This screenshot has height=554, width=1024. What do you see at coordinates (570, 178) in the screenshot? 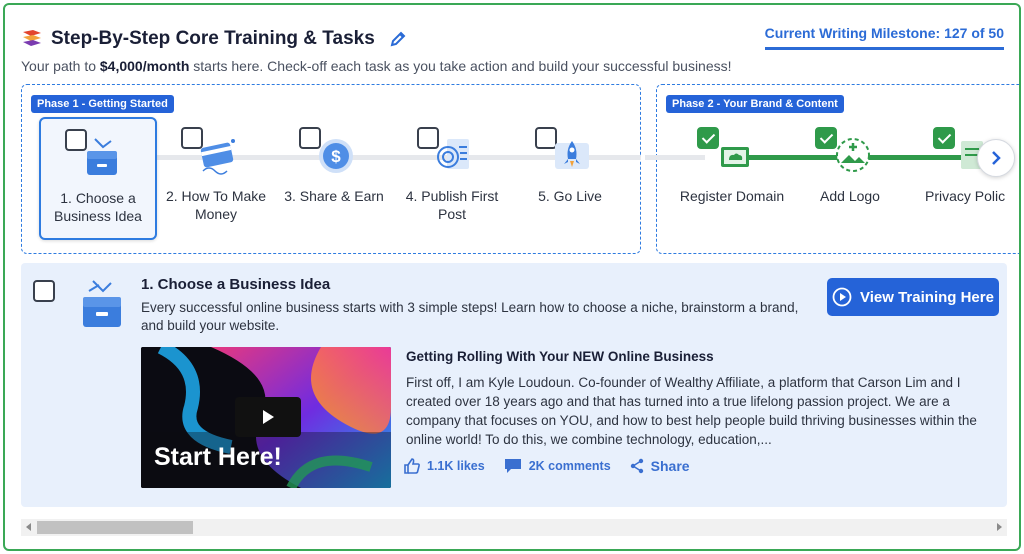
I see `step-go-live: 5. Go Live` at bounding box center [570, 178].